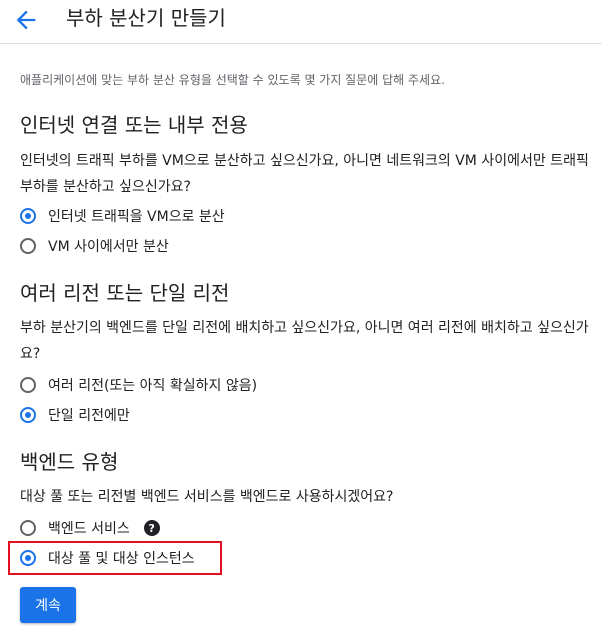  What do you see at coordinates (134, 125) in the screenshot?
I see `section-title-internet: 인터넷 연결 또는 내부 전용` at bounding box center [134, 125].